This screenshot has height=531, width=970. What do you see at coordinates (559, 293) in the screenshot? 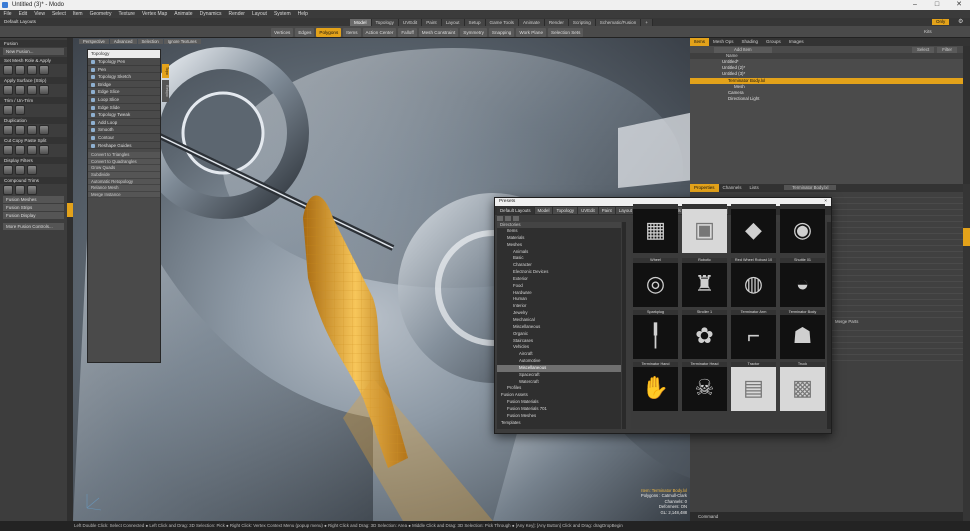
I see `directory-row: Hardware` at bounding box center [559, 293].